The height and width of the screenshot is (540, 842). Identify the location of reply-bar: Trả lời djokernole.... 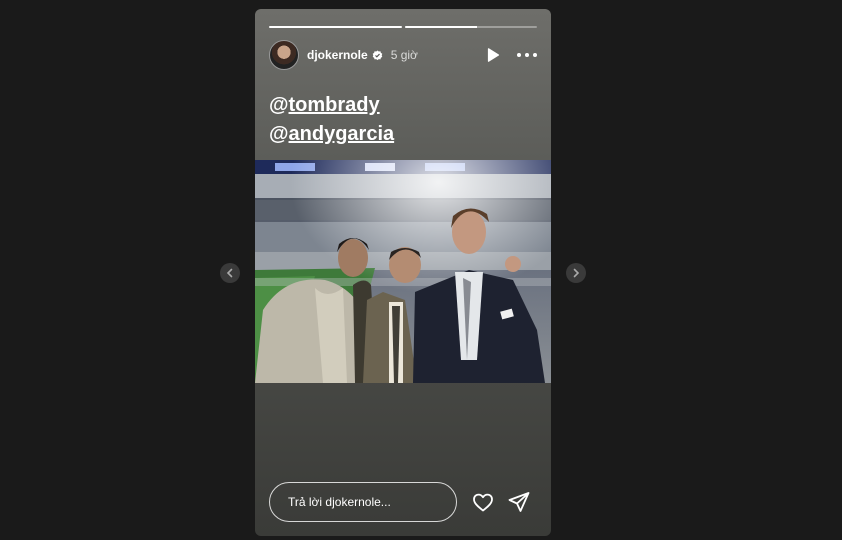
(403, 502).